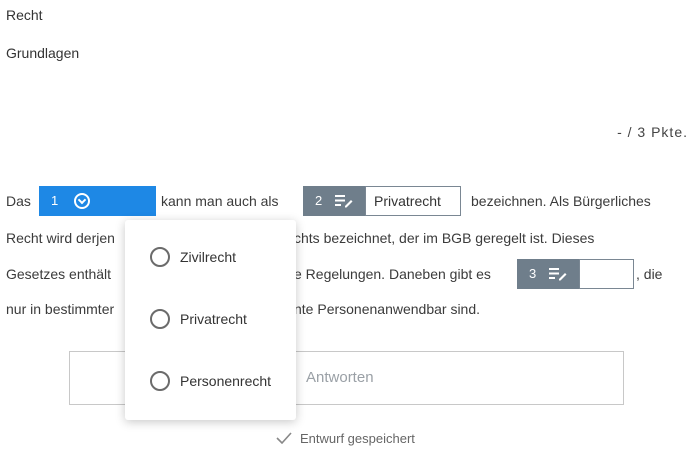 The width and height of the screenshot is (700, 455). I want to click on text-segment: , die, so click(649, 274).